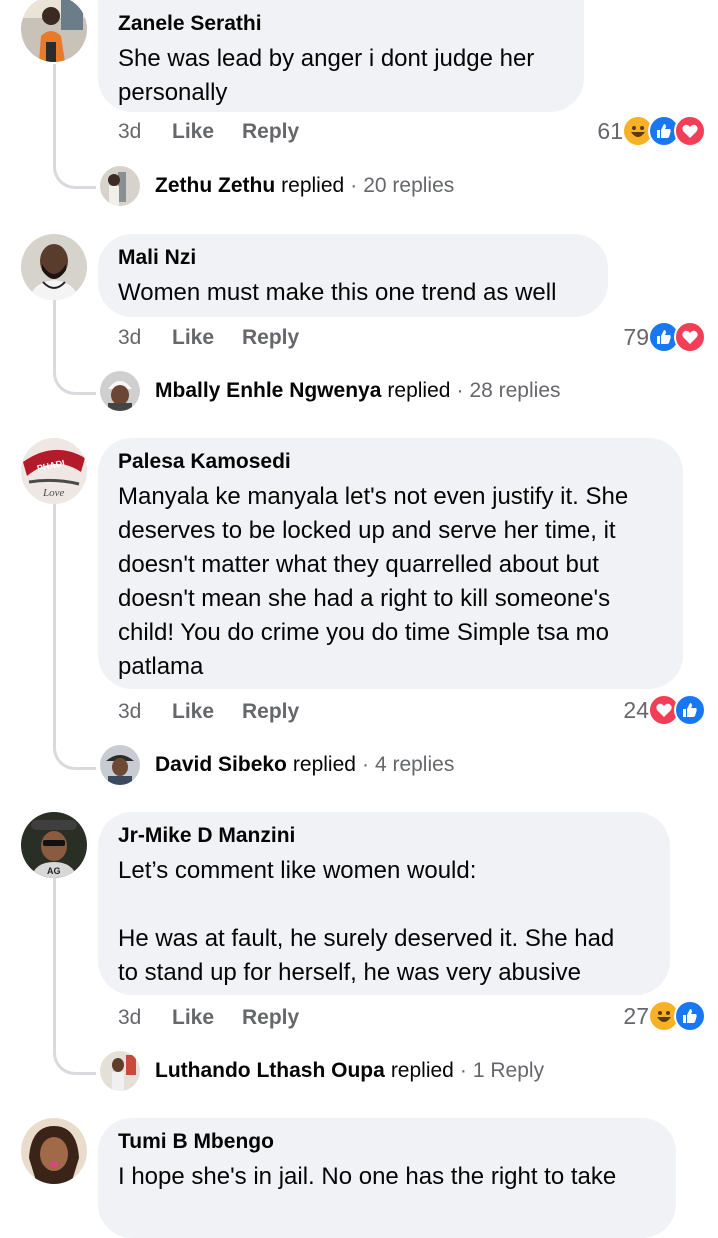 The height and width of the screenshot is (1238, 718). What do you see at coordinates (664, 1016) in the screenshot?
I see `reaction-summary: 27` at bounding box center [664, 1016].